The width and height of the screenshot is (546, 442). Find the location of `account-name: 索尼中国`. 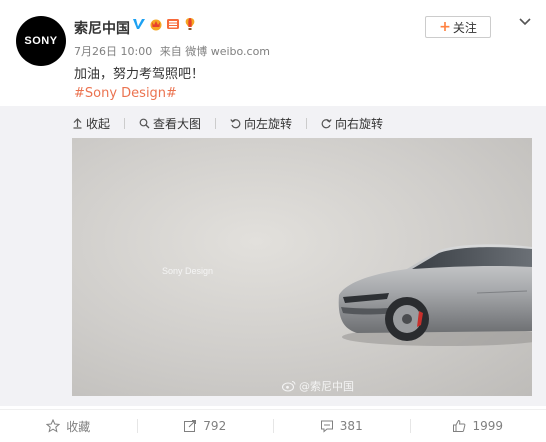

account-name: 索尼中国 is located at coordinates (102, 28).